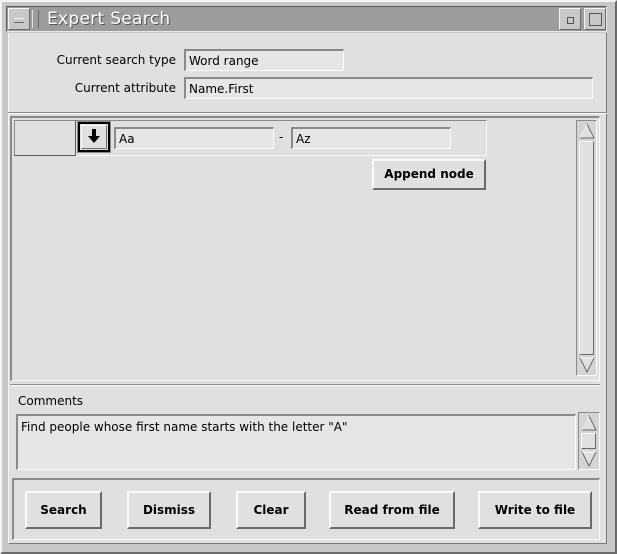 This screenshot has width=617, height=554. I want to click on window-menu-button, so click(19, 19).